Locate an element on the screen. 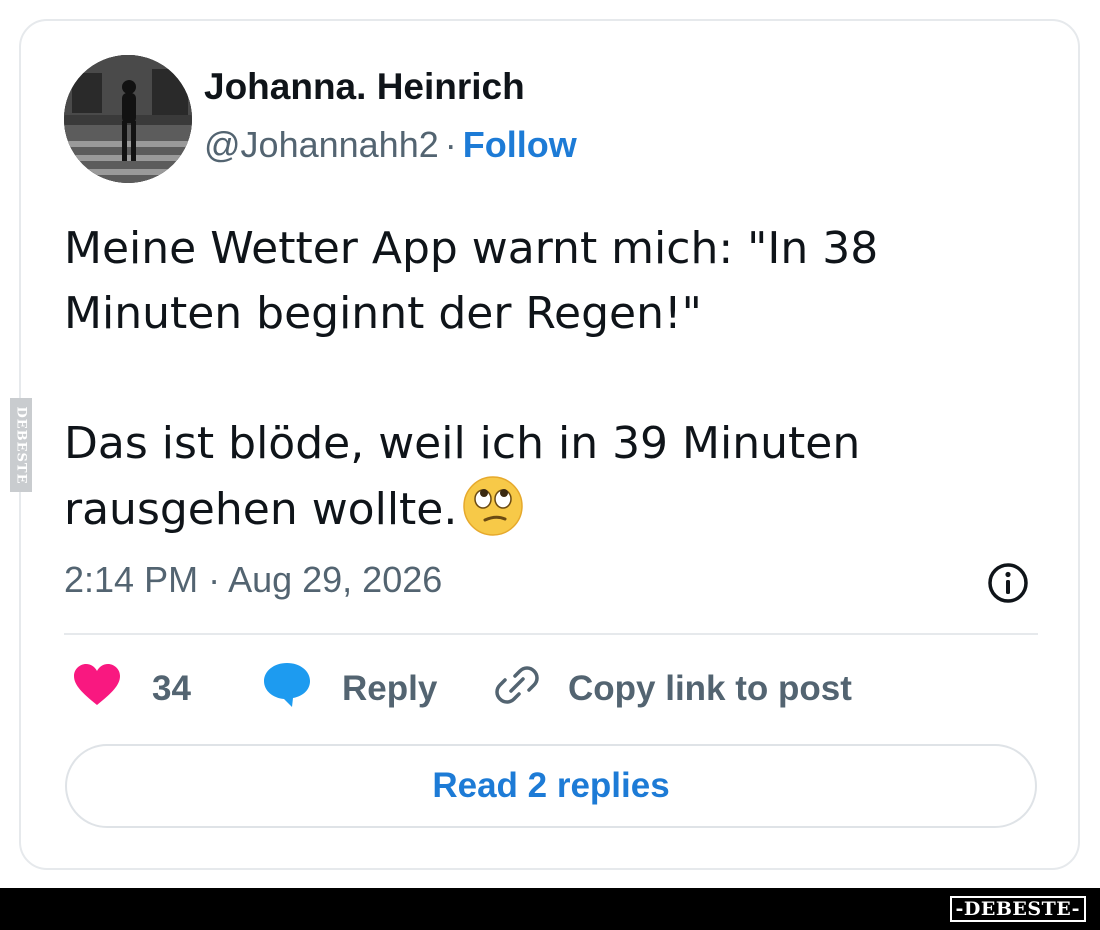 Image resolution: width=1100 pixels, height=930 pixels. divider is located at coordinates (551, 634).